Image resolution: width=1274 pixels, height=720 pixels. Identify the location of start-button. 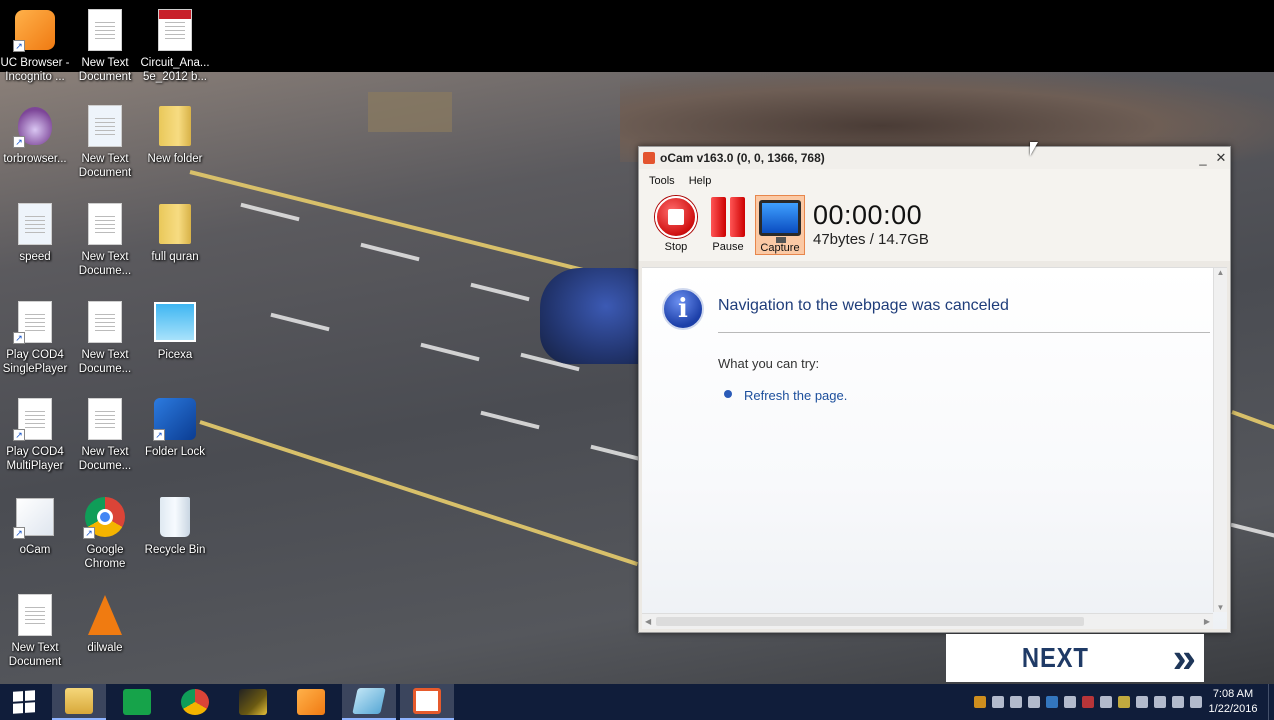
(24, 702).